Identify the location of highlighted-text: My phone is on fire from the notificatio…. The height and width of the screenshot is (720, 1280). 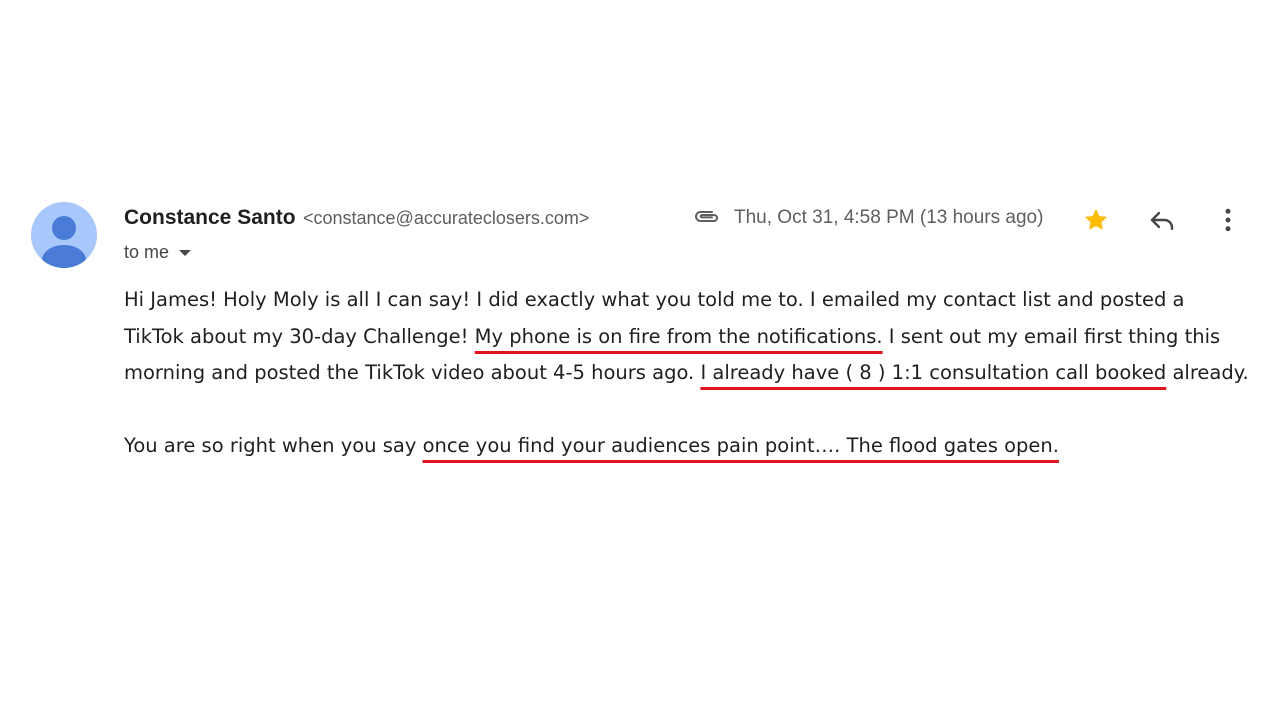
(678, 336).